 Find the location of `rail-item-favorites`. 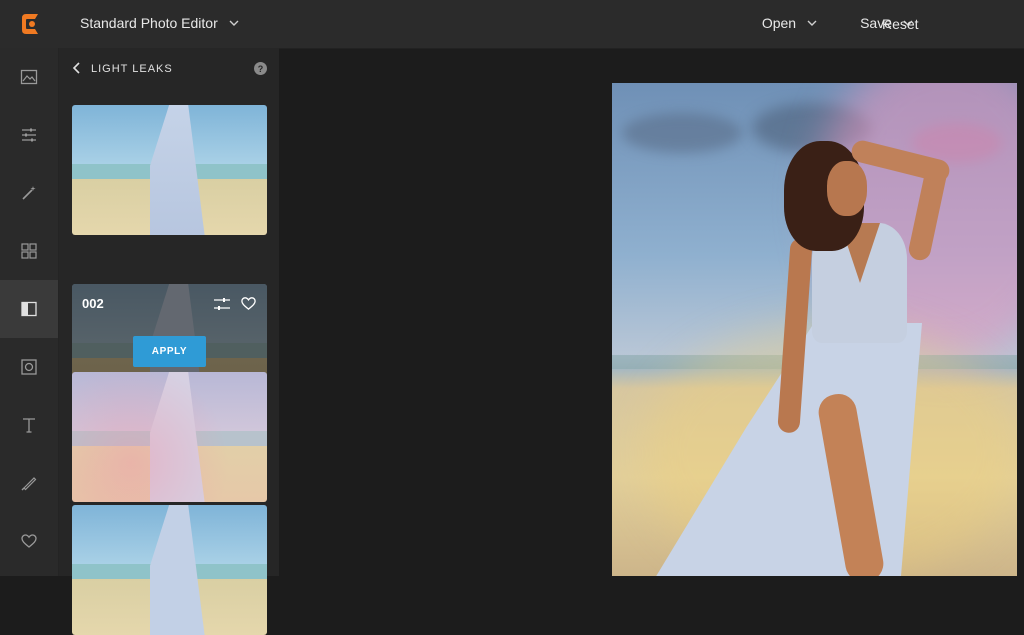

rail-item-favorites is located at coordinates (29, 541).